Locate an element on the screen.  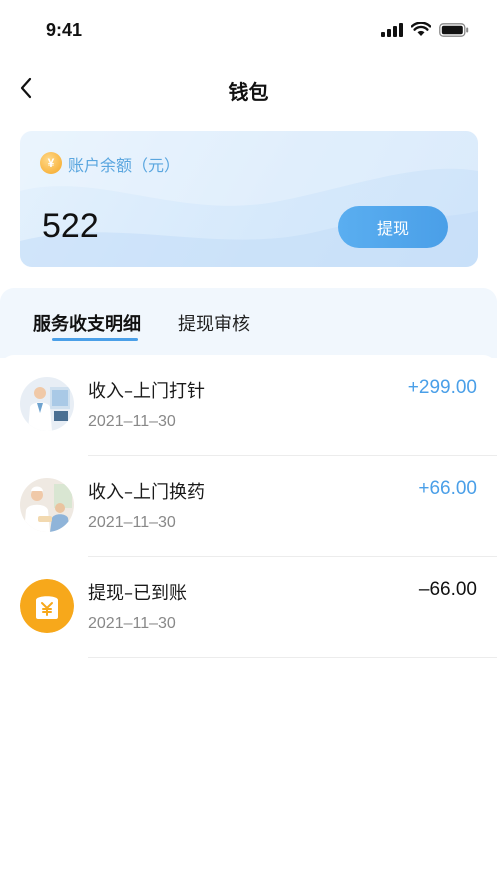
active-tab-indicator is located at coordinates (95, 339).